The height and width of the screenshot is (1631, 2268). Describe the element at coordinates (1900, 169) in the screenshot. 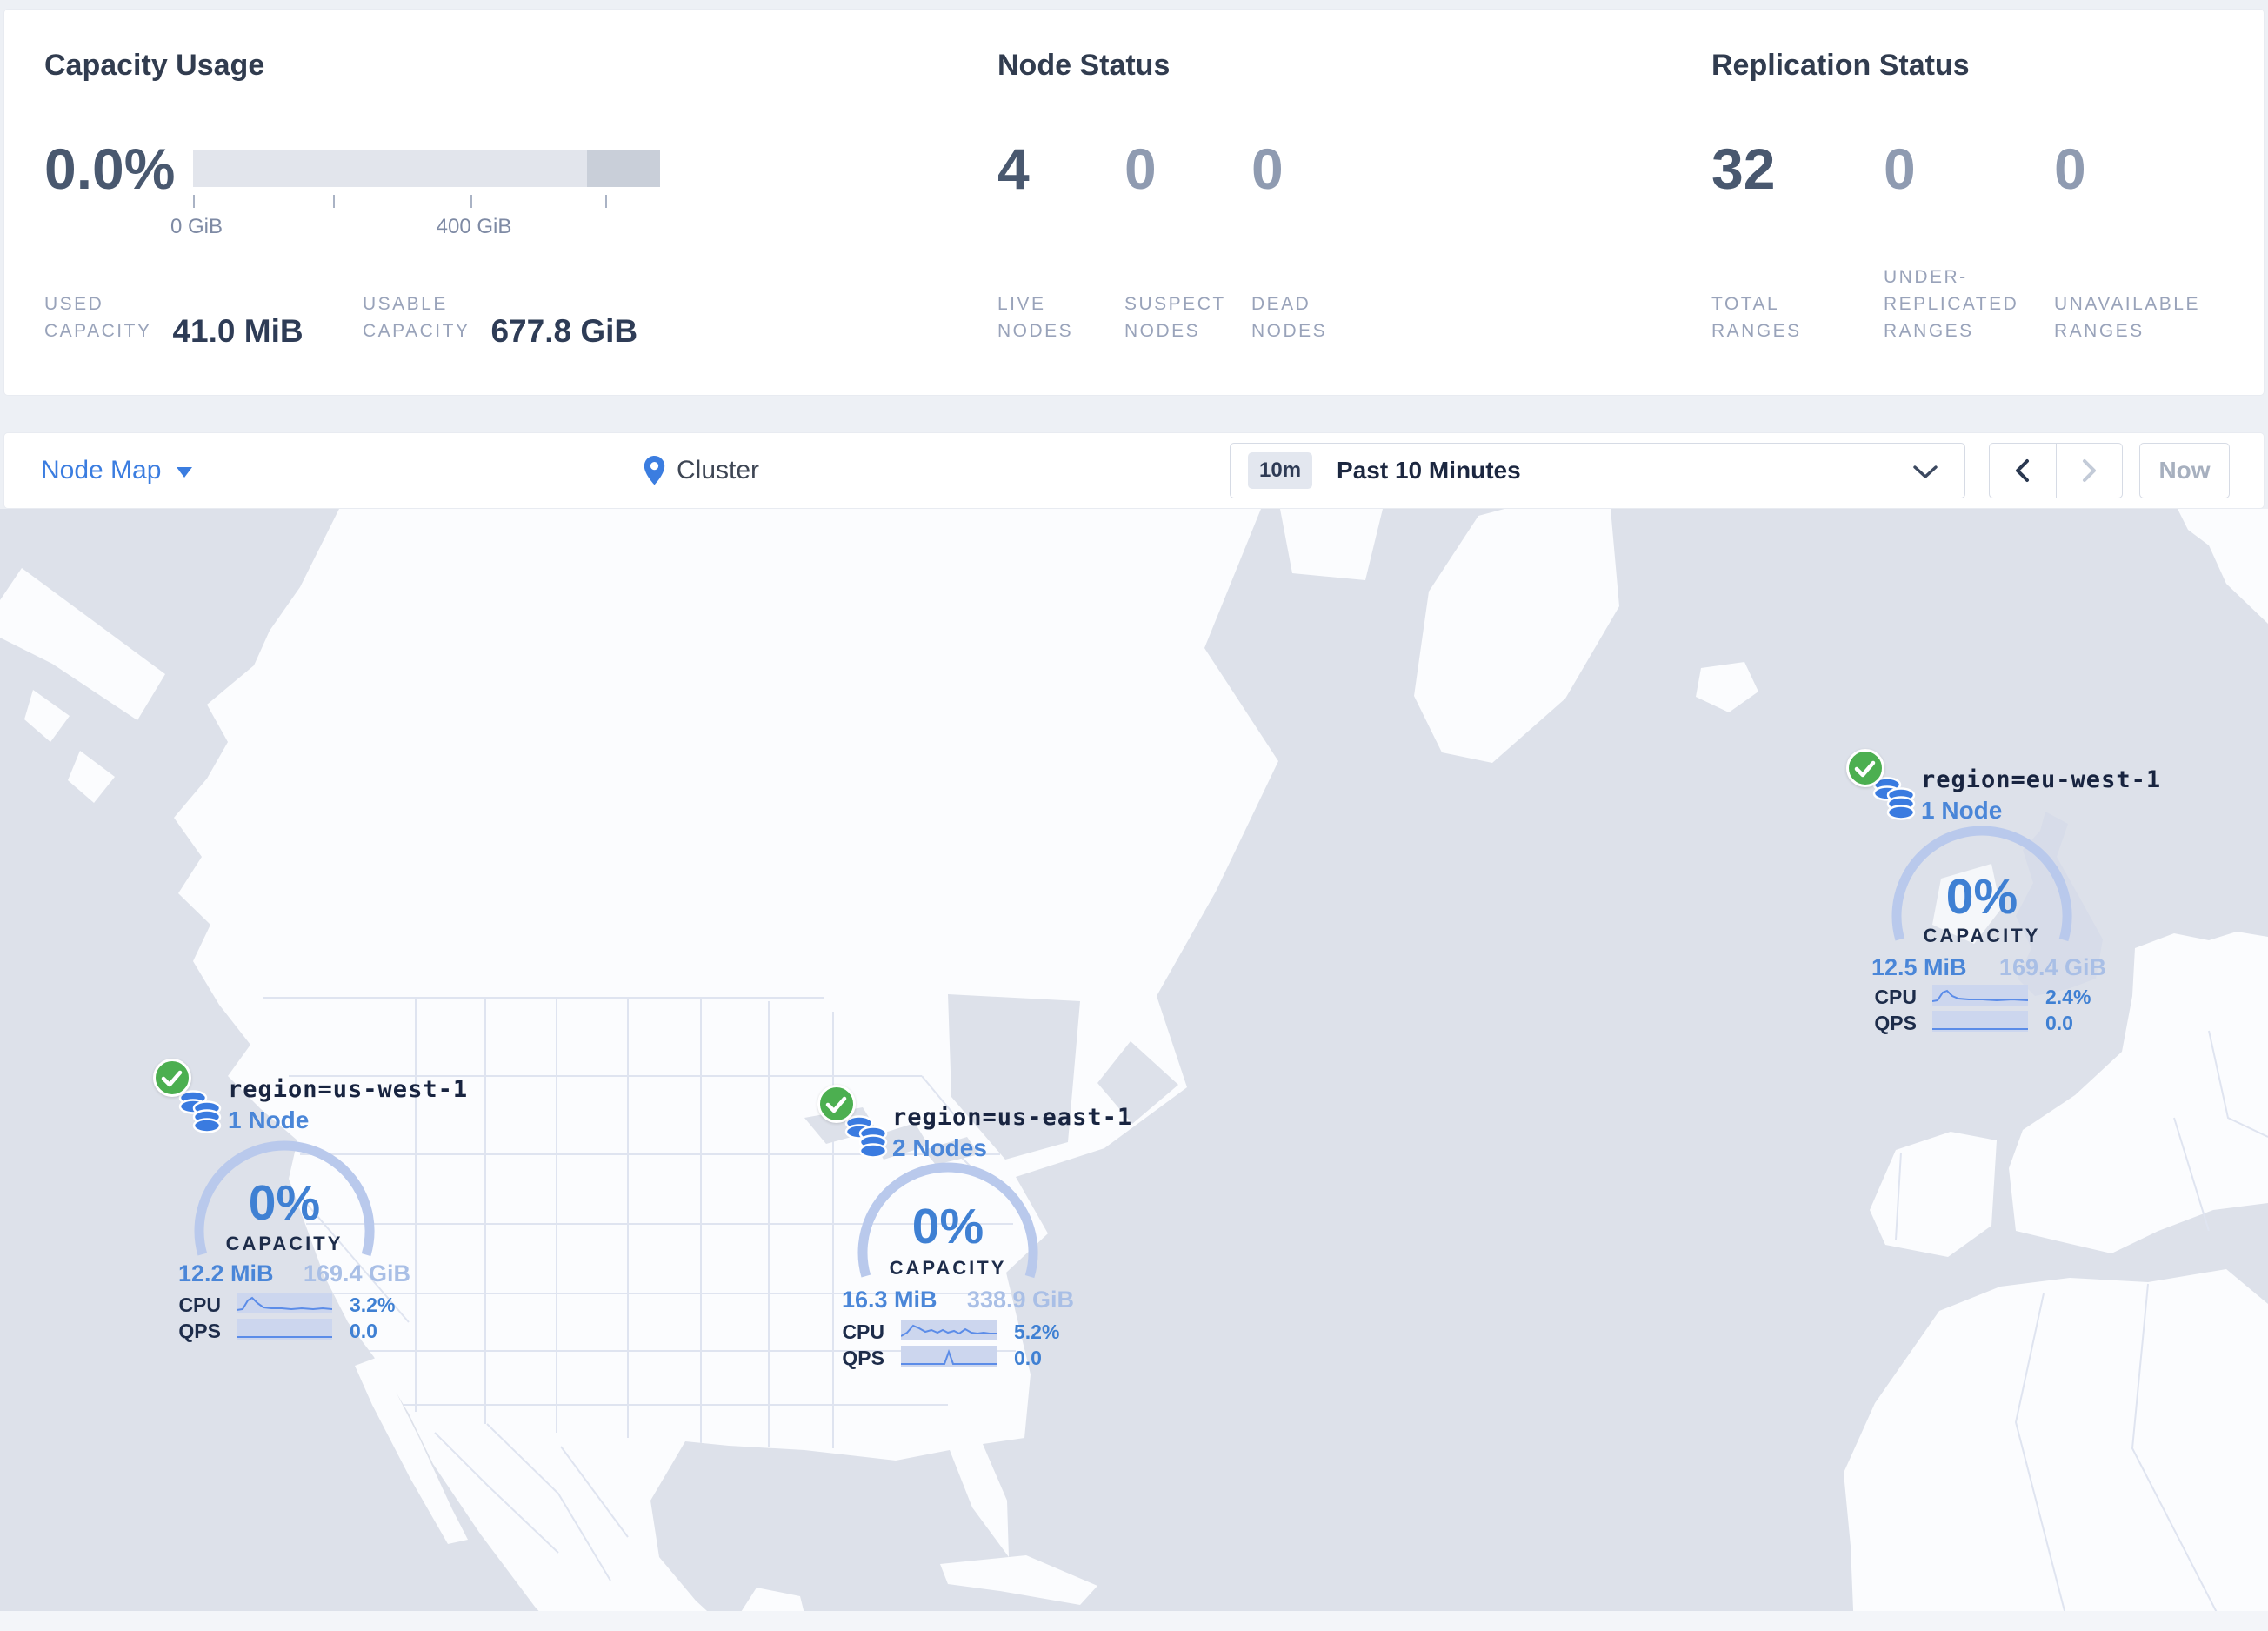

I see `under-replicated-count: 0` at that location.